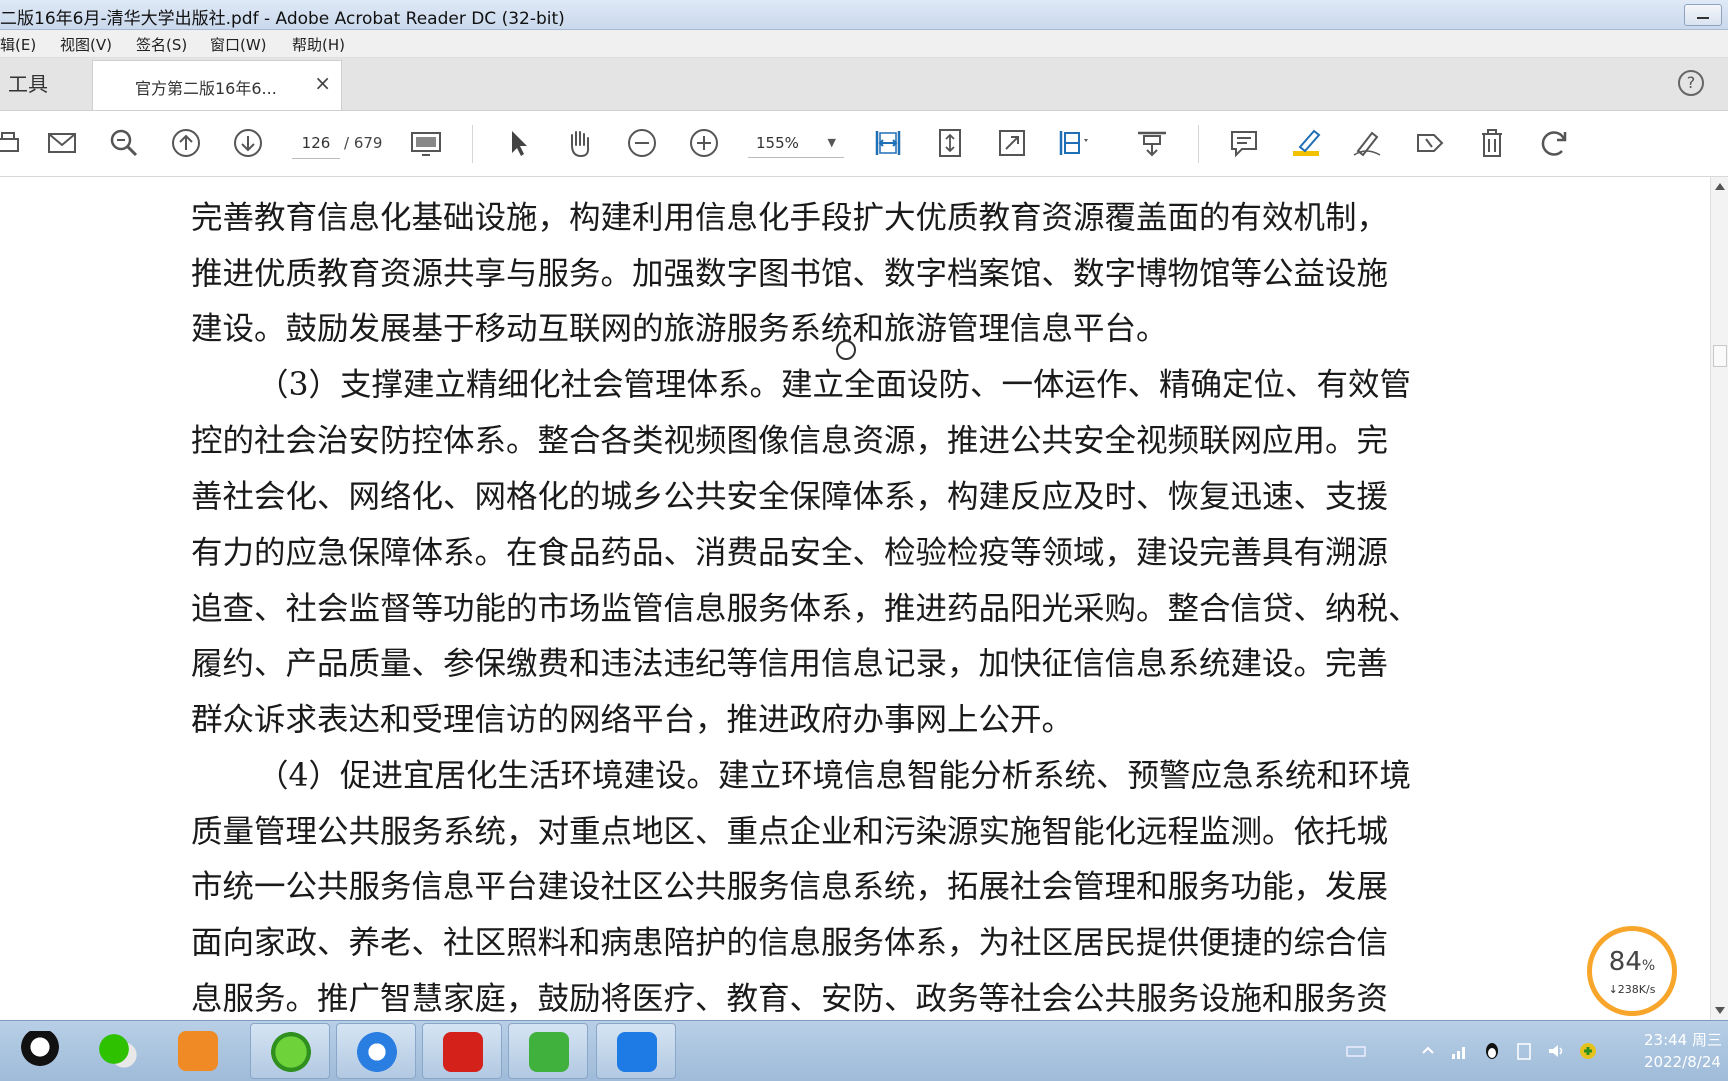  Describe the element at coordinates (831, 142) in the screenshot. I see `chevron-down-icon: ▼` at that location.